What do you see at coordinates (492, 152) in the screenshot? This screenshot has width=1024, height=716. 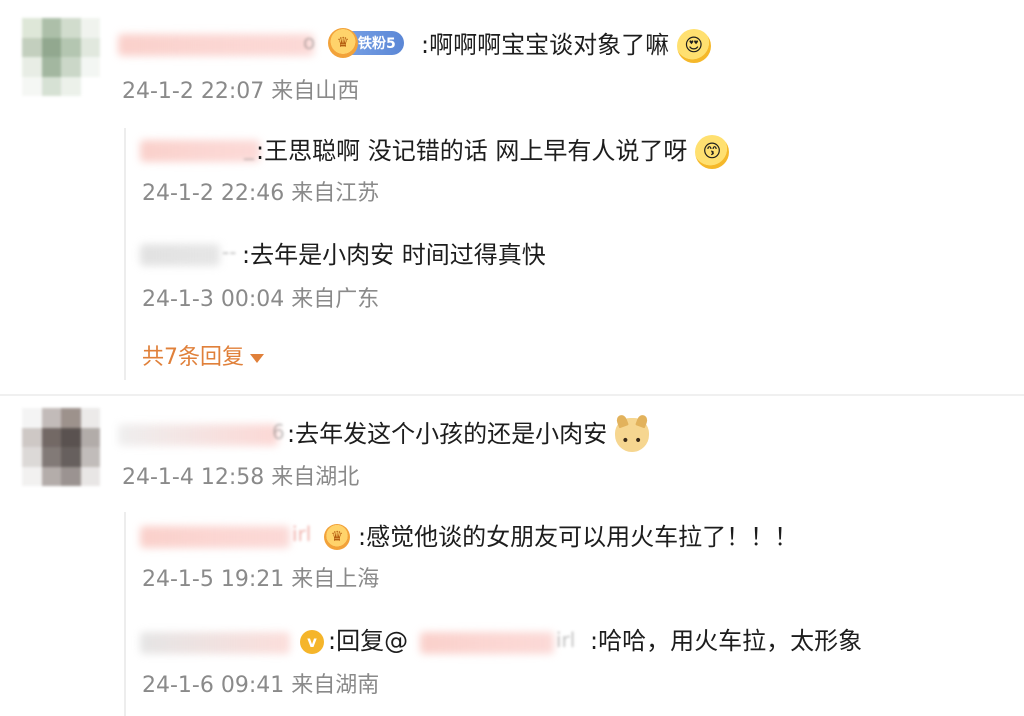 I see `reply-text: :王思聪啊 没记错的话 网上早有人说了呀 😙` at bounding box center [492, 152].